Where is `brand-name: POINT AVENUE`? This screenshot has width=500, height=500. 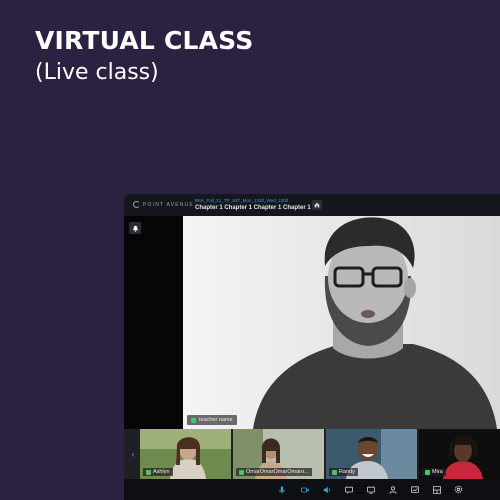
brand-name: POINT AVENUE is located at coordinates (168, 204).